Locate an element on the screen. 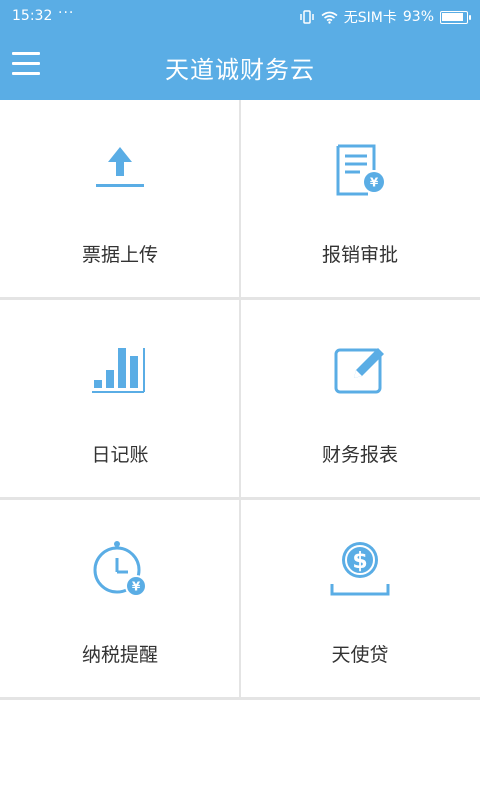 This screenshot has height=800, width=480. money-coin-icon: $ is located at coordinates (360, 569).